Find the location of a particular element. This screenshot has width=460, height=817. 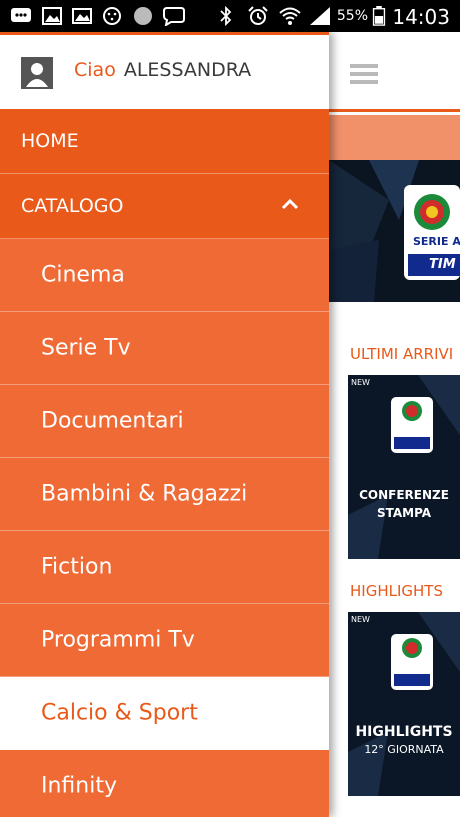

banner-logo-text: SERIE A is located at coordinates (436, 241).